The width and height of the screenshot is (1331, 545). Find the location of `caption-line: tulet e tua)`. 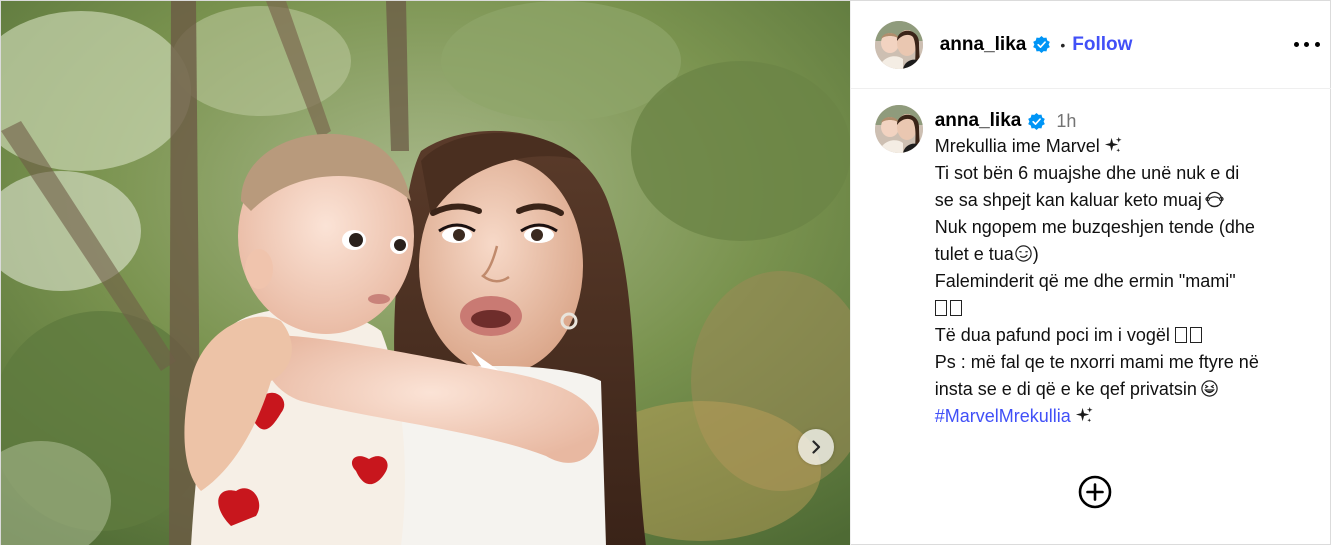

caption-line: tulet e tua) is located at coordinates (1125, 254).